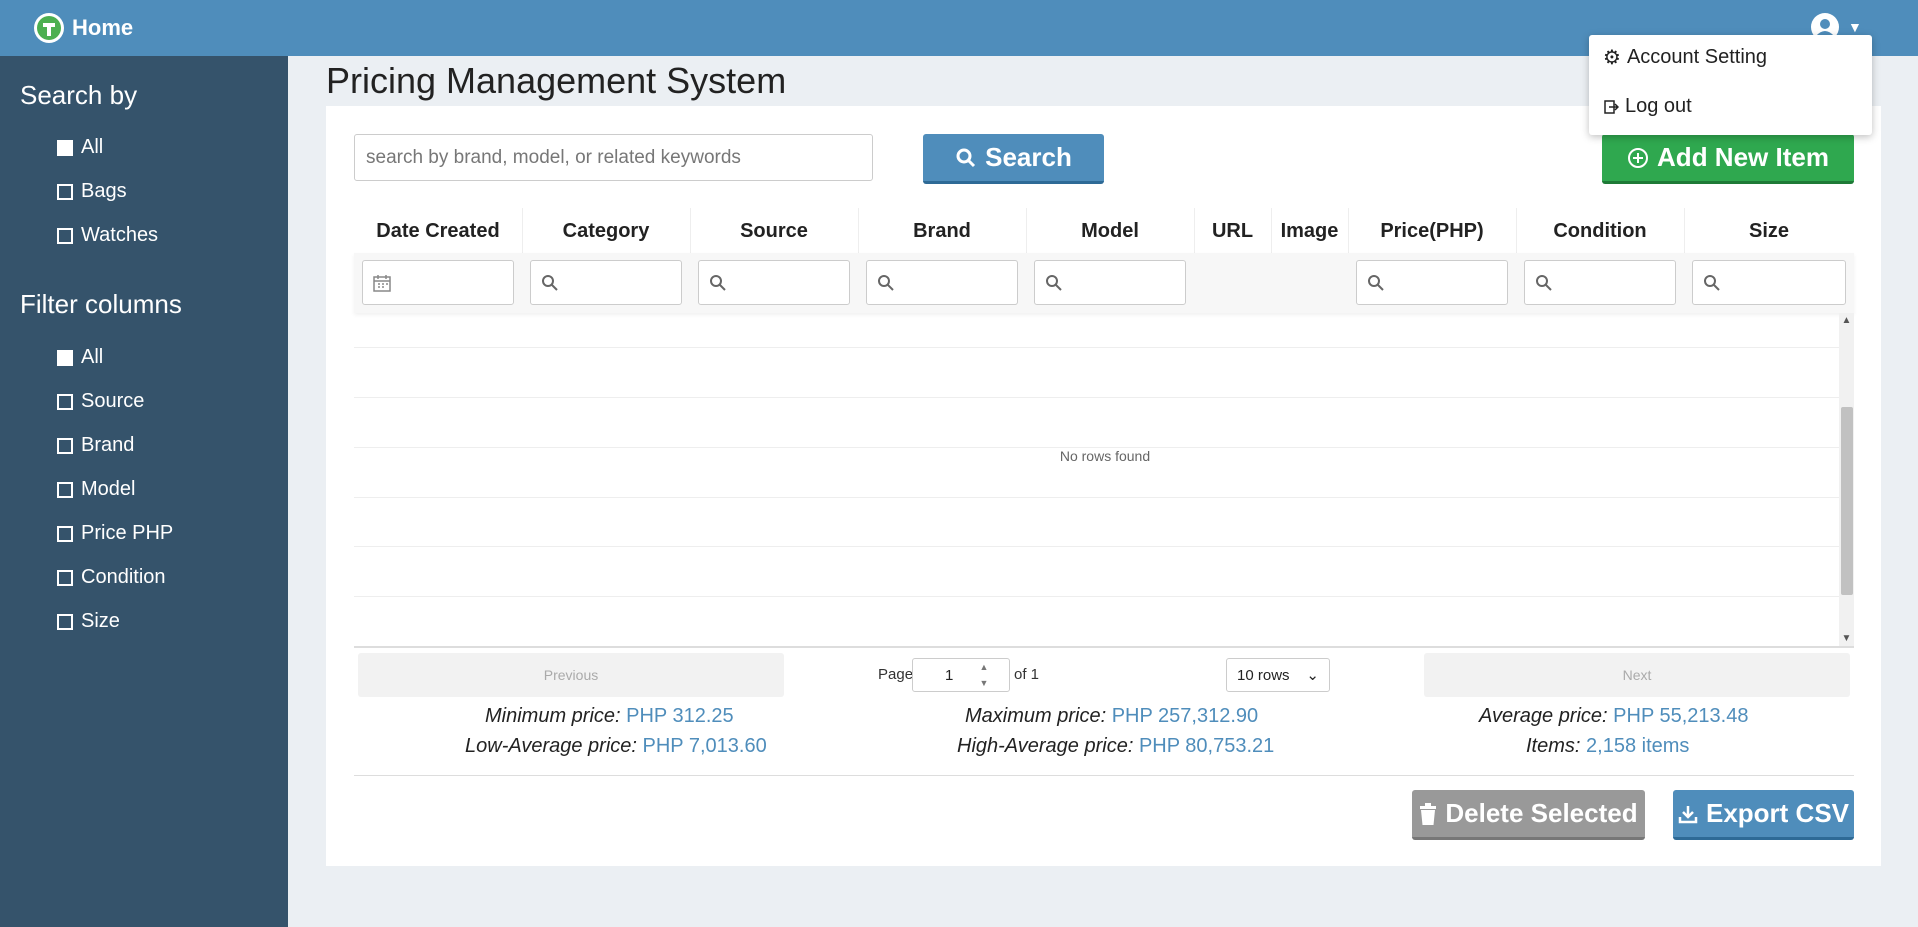  What do you see at coordinates (1543, 716) in the screenshot?
I see `stat-label: Average price:` at bounding box center [1543, 716].